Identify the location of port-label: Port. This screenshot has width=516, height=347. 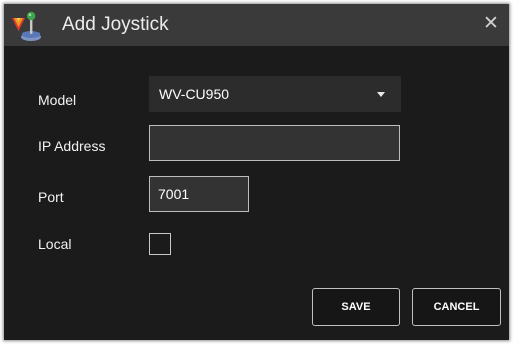
(51, 197).